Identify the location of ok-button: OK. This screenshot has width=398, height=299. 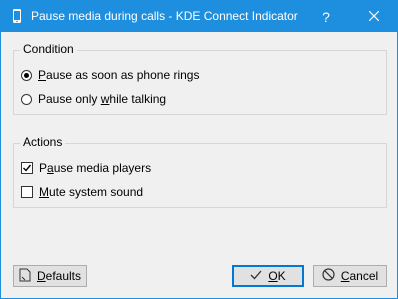
(268, 276).